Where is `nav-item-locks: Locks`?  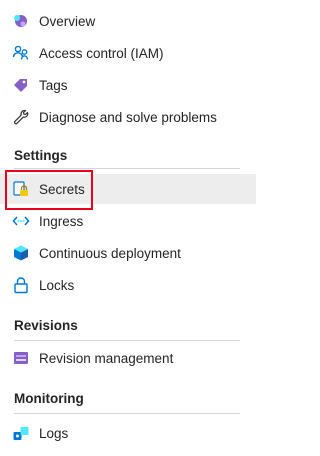 nav-item-locks: Locks is located at coordinates (128, 285).